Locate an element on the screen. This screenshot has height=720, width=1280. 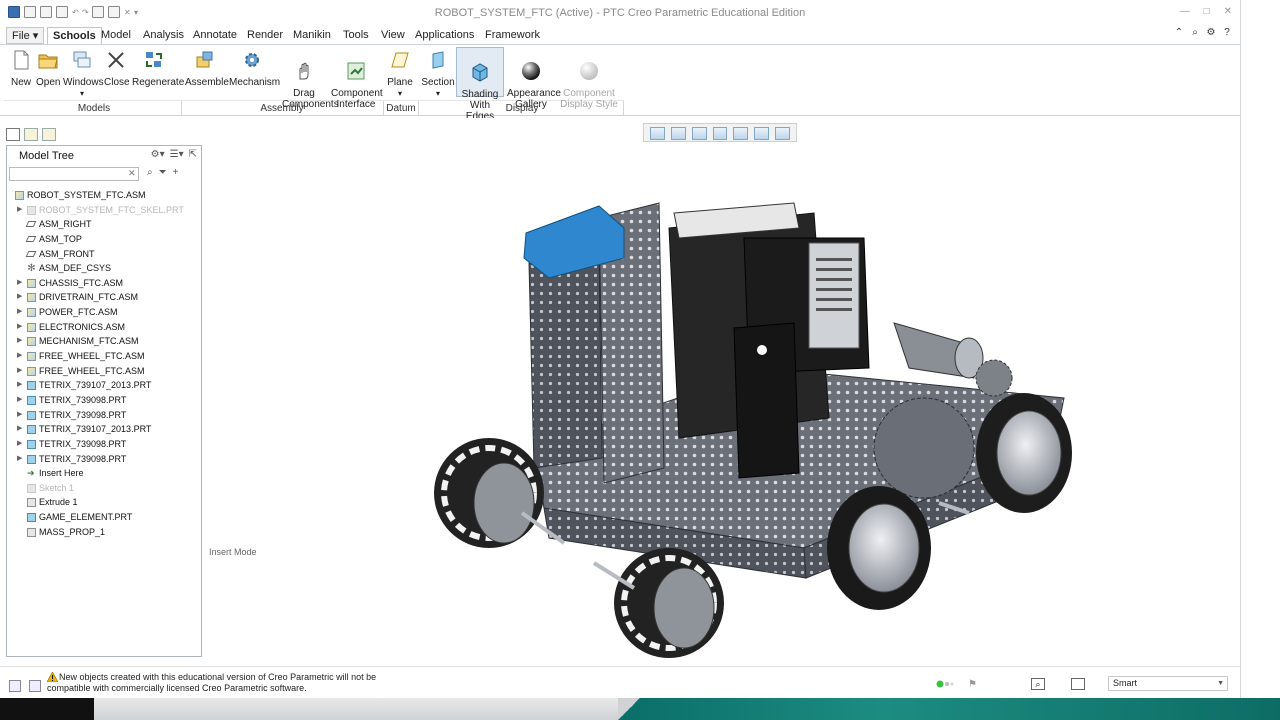
tree-item: Extrude 1 is located at coordinates (104, 502).